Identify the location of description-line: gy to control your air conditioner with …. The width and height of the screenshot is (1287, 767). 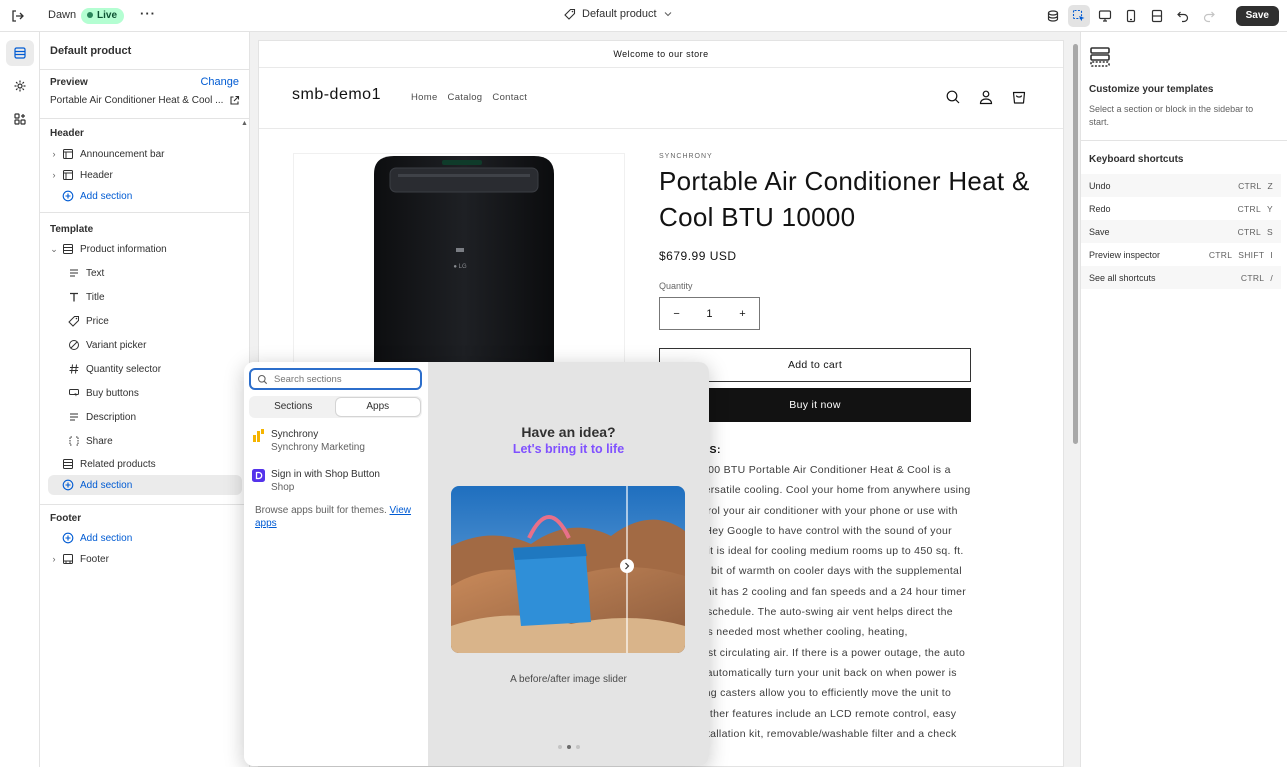
(808, 510).